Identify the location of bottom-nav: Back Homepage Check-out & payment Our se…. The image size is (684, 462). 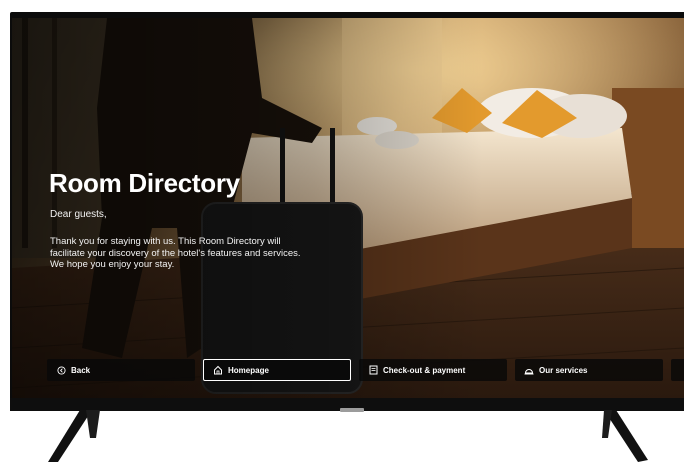
(365, 370).